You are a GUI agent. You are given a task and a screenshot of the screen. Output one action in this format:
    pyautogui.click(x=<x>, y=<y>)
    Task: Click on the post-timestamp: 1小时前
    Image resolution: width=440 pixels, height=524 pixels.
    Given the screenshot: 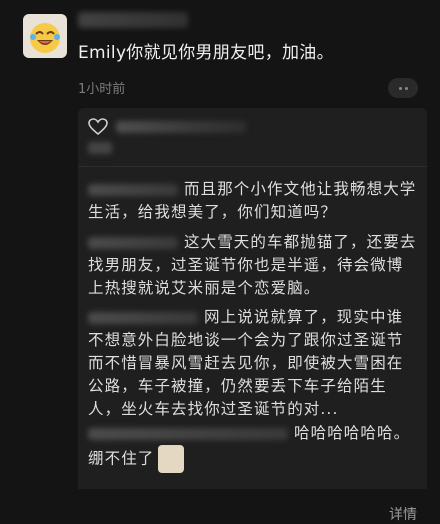 What is the action you would take?
    pyautogui.click(x=102, y=89)
    